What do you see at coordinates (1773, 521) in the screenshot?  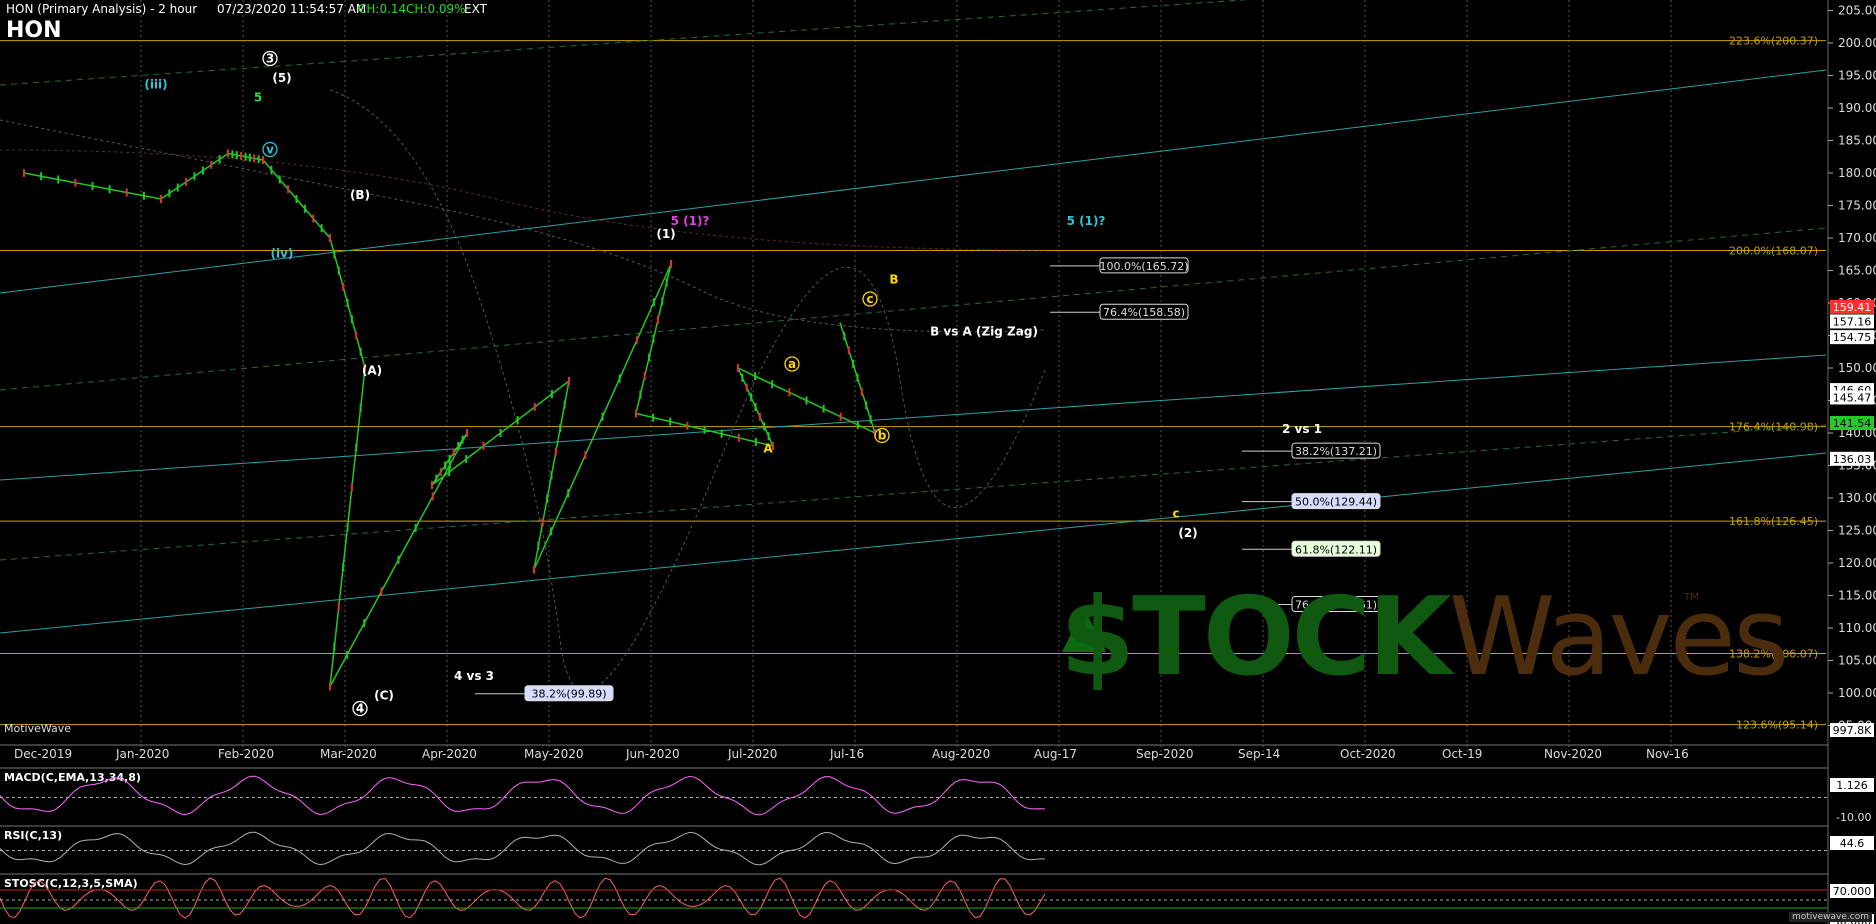 I see `fib-level-label: 161.8%(126.45)` at bounding box center [1773, 521].